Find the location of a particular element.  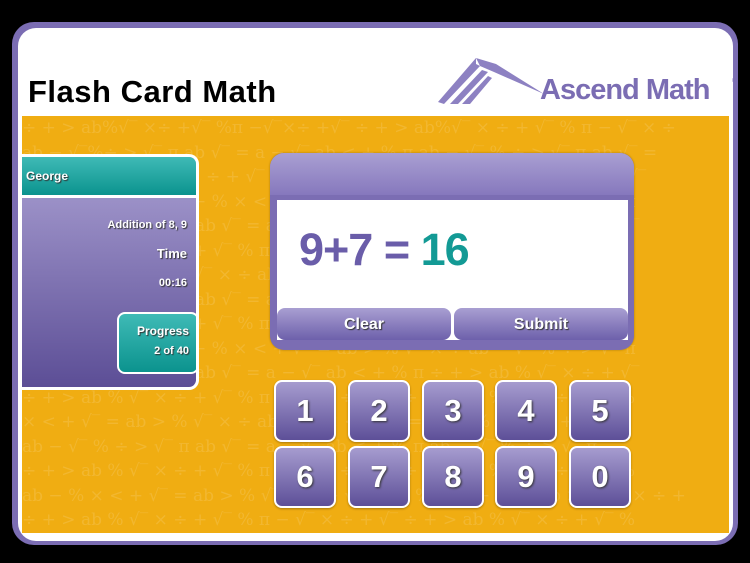

key-9: 9 is located at coordinates (526, 477).